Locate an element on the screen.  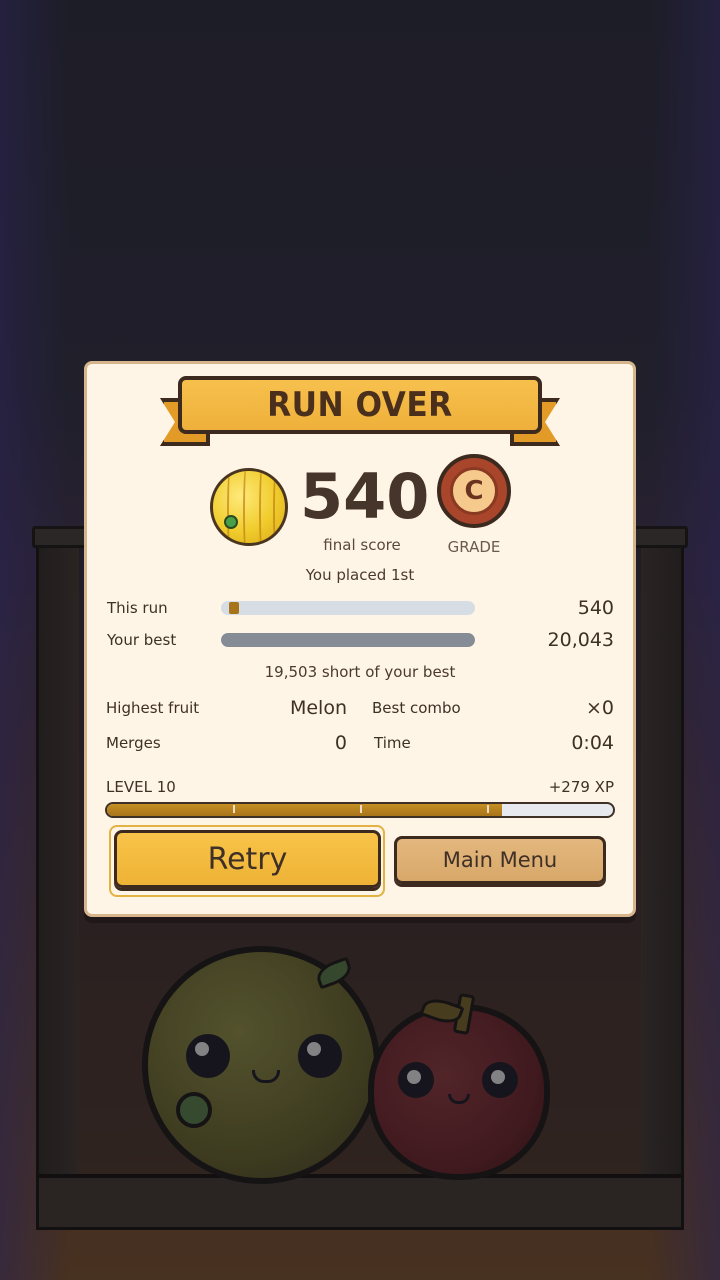
merges-value: 0 is located at coordinates (340, 743).